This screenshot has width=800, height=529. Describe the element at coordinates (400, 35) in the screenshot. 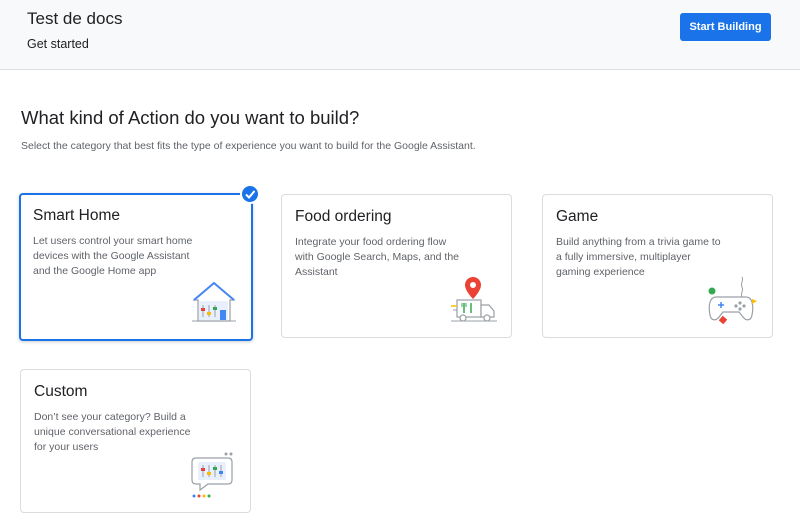

I see `top-header: Test de docs Get started Start Building` at that location.